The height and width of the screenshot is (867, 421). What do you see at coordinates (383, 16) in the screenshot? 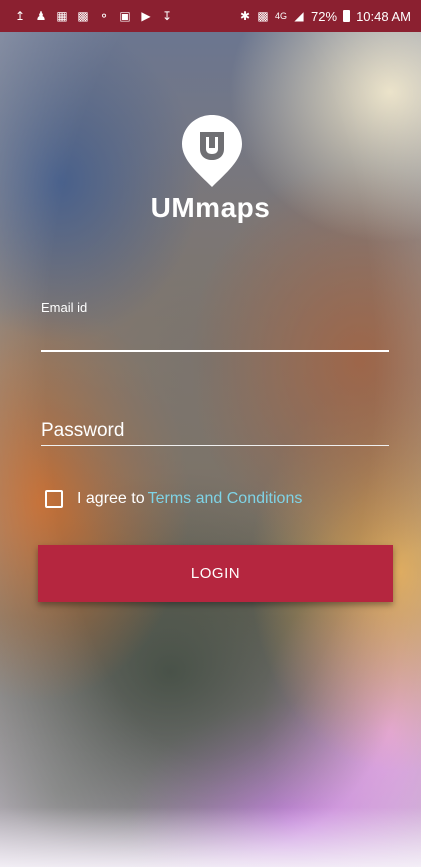
I see `clock: 10:48 AM` at bounding box center [383, 16].